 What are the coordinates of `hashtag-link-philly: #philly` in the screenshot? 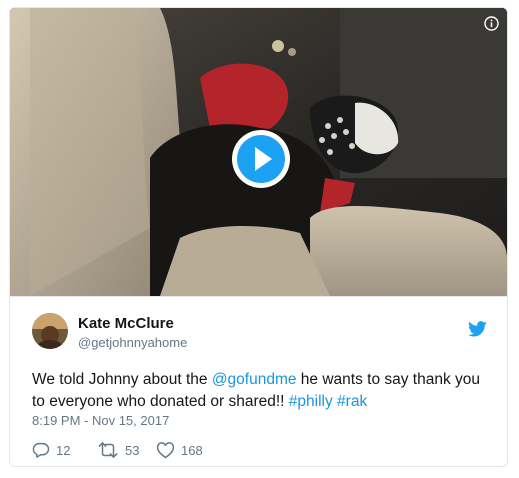 It's located at (311, 401).